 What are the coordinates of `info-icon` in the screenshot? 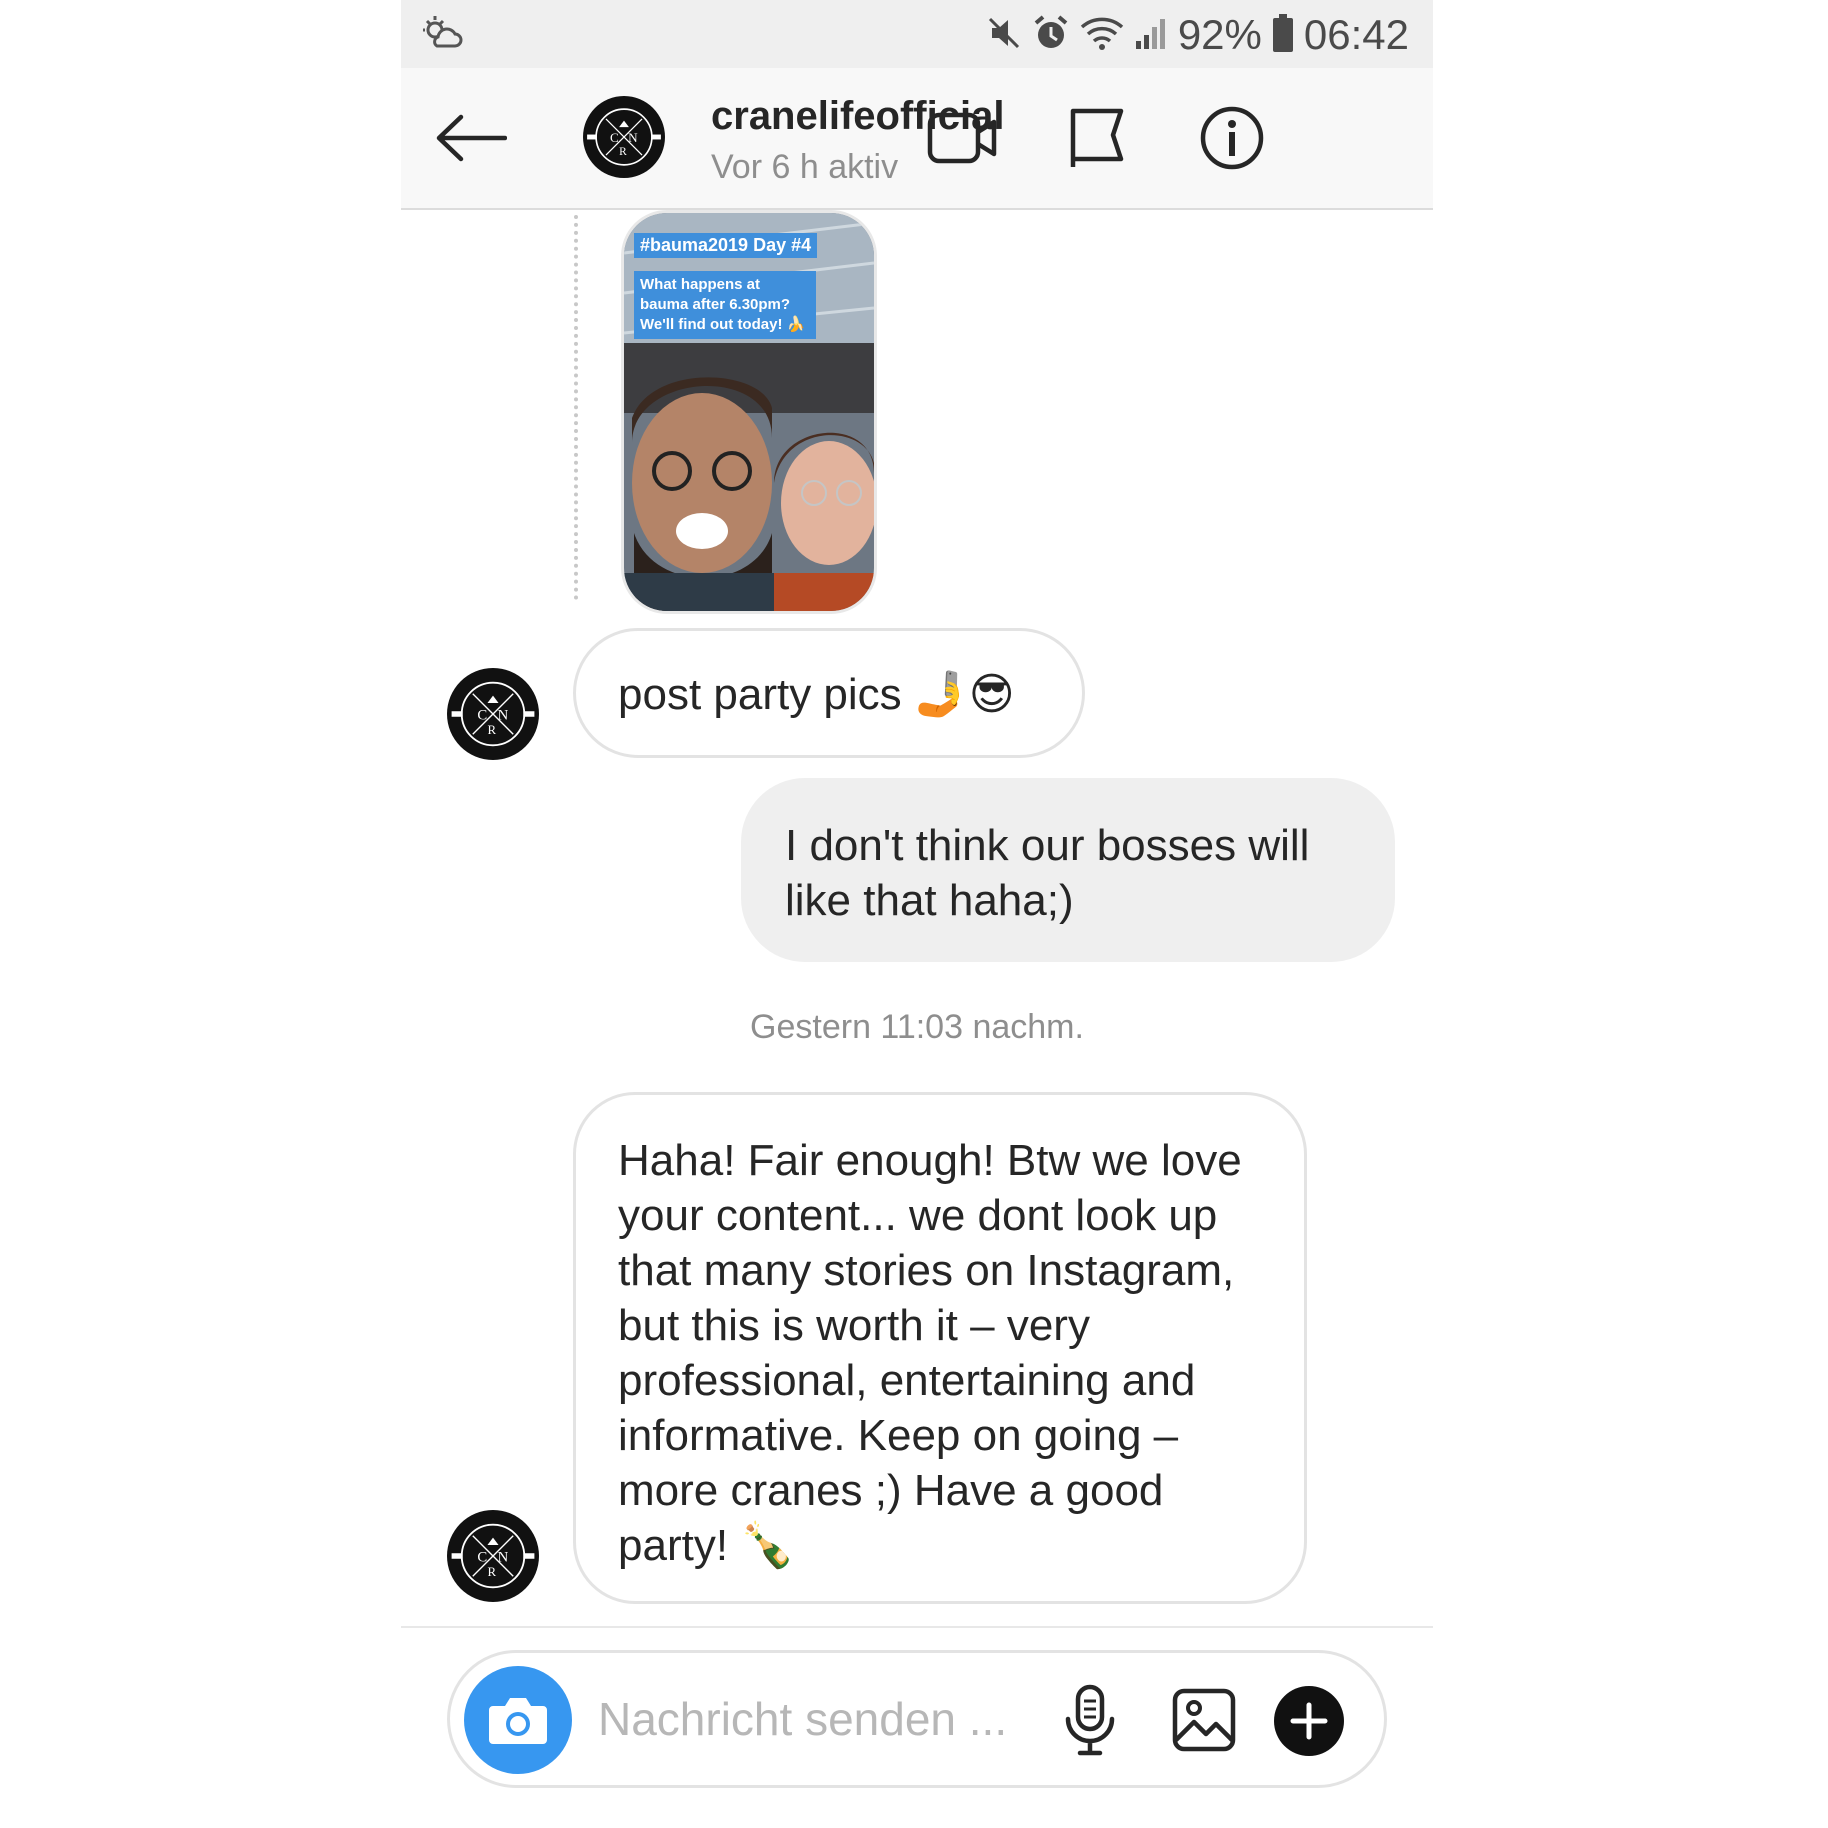 It's located at (1232, 138).